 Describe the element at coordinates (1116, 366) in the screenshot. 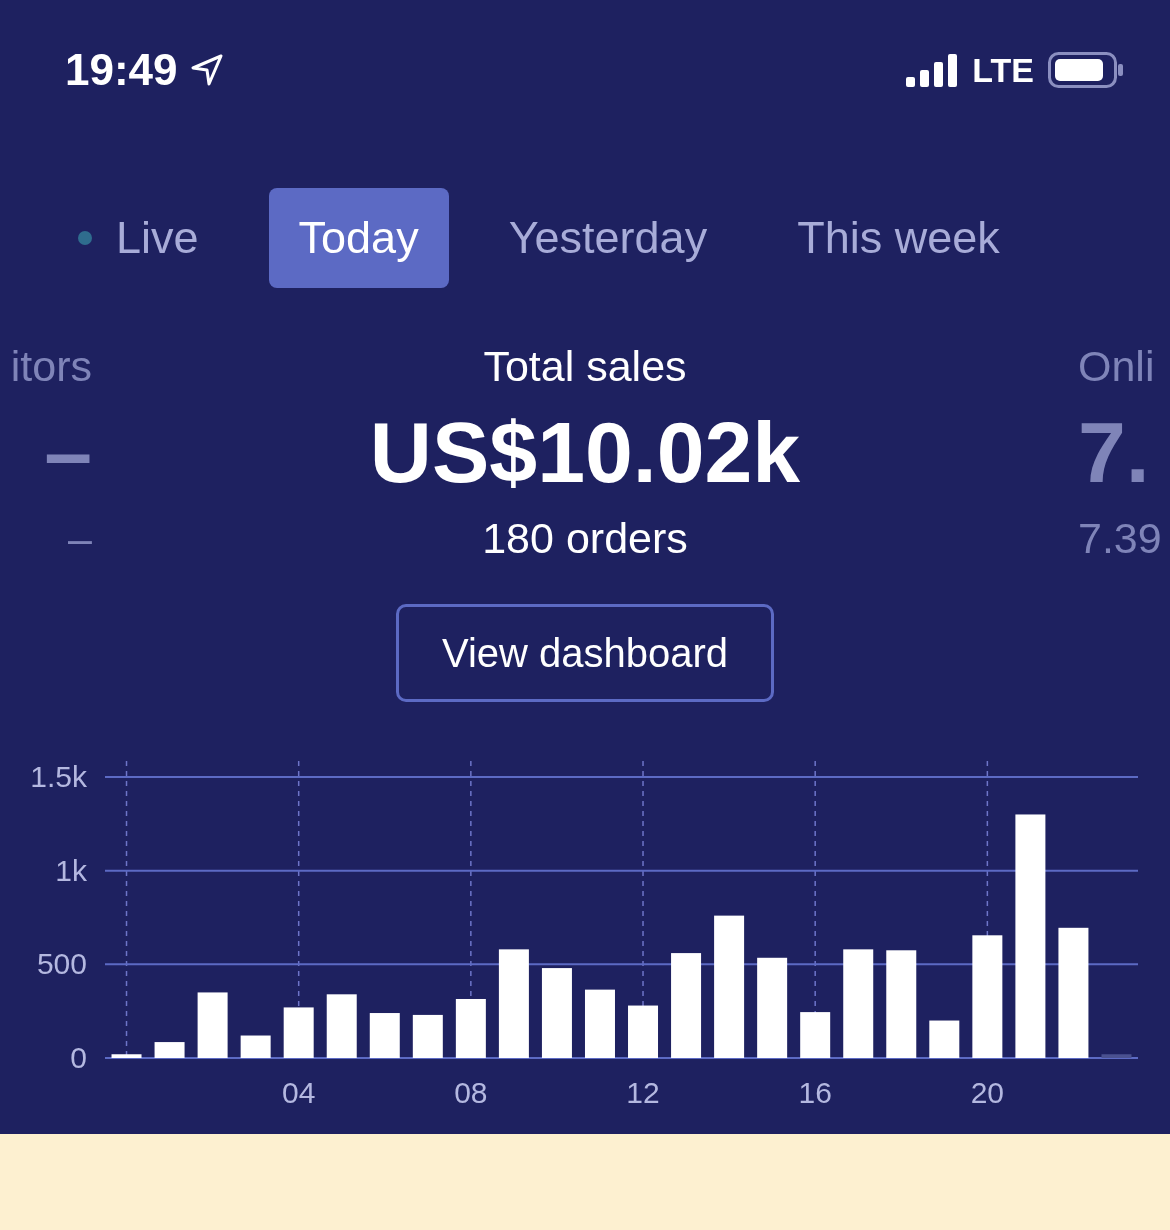

I see `stat-label: Onli` at that location.